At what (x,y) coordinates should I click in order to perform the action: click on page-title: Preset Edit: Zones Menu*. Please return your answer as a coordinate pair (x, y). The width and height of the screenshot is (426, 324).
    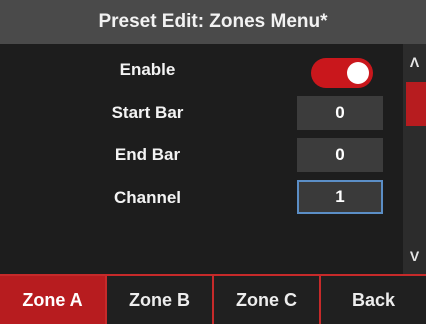
    Looking at the image, I should click on (213, 21).